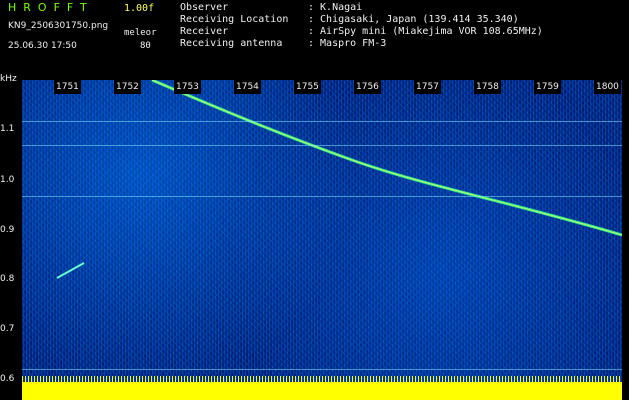  Describe the element at coordinates (58, 26) in the screenshot. I see `filename-label: KN9_2506301750.png` at that location.